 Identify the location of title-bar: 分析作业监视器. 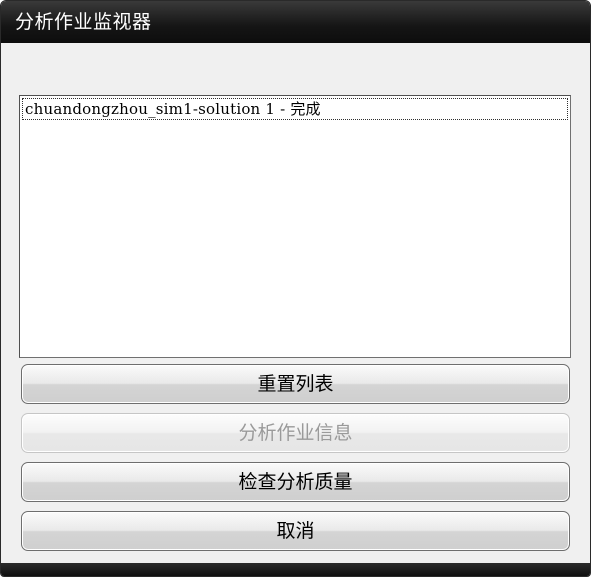
(295, 22).